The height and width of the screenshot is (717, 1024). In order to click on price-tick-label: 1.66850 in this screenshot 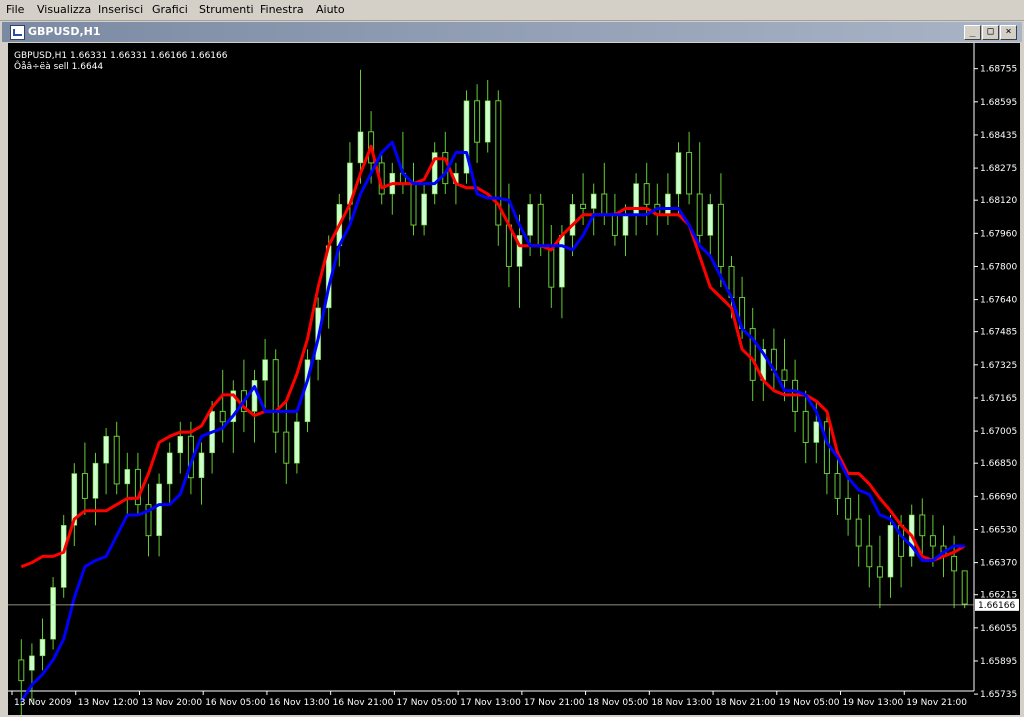, I will do `click(998, 464)`.